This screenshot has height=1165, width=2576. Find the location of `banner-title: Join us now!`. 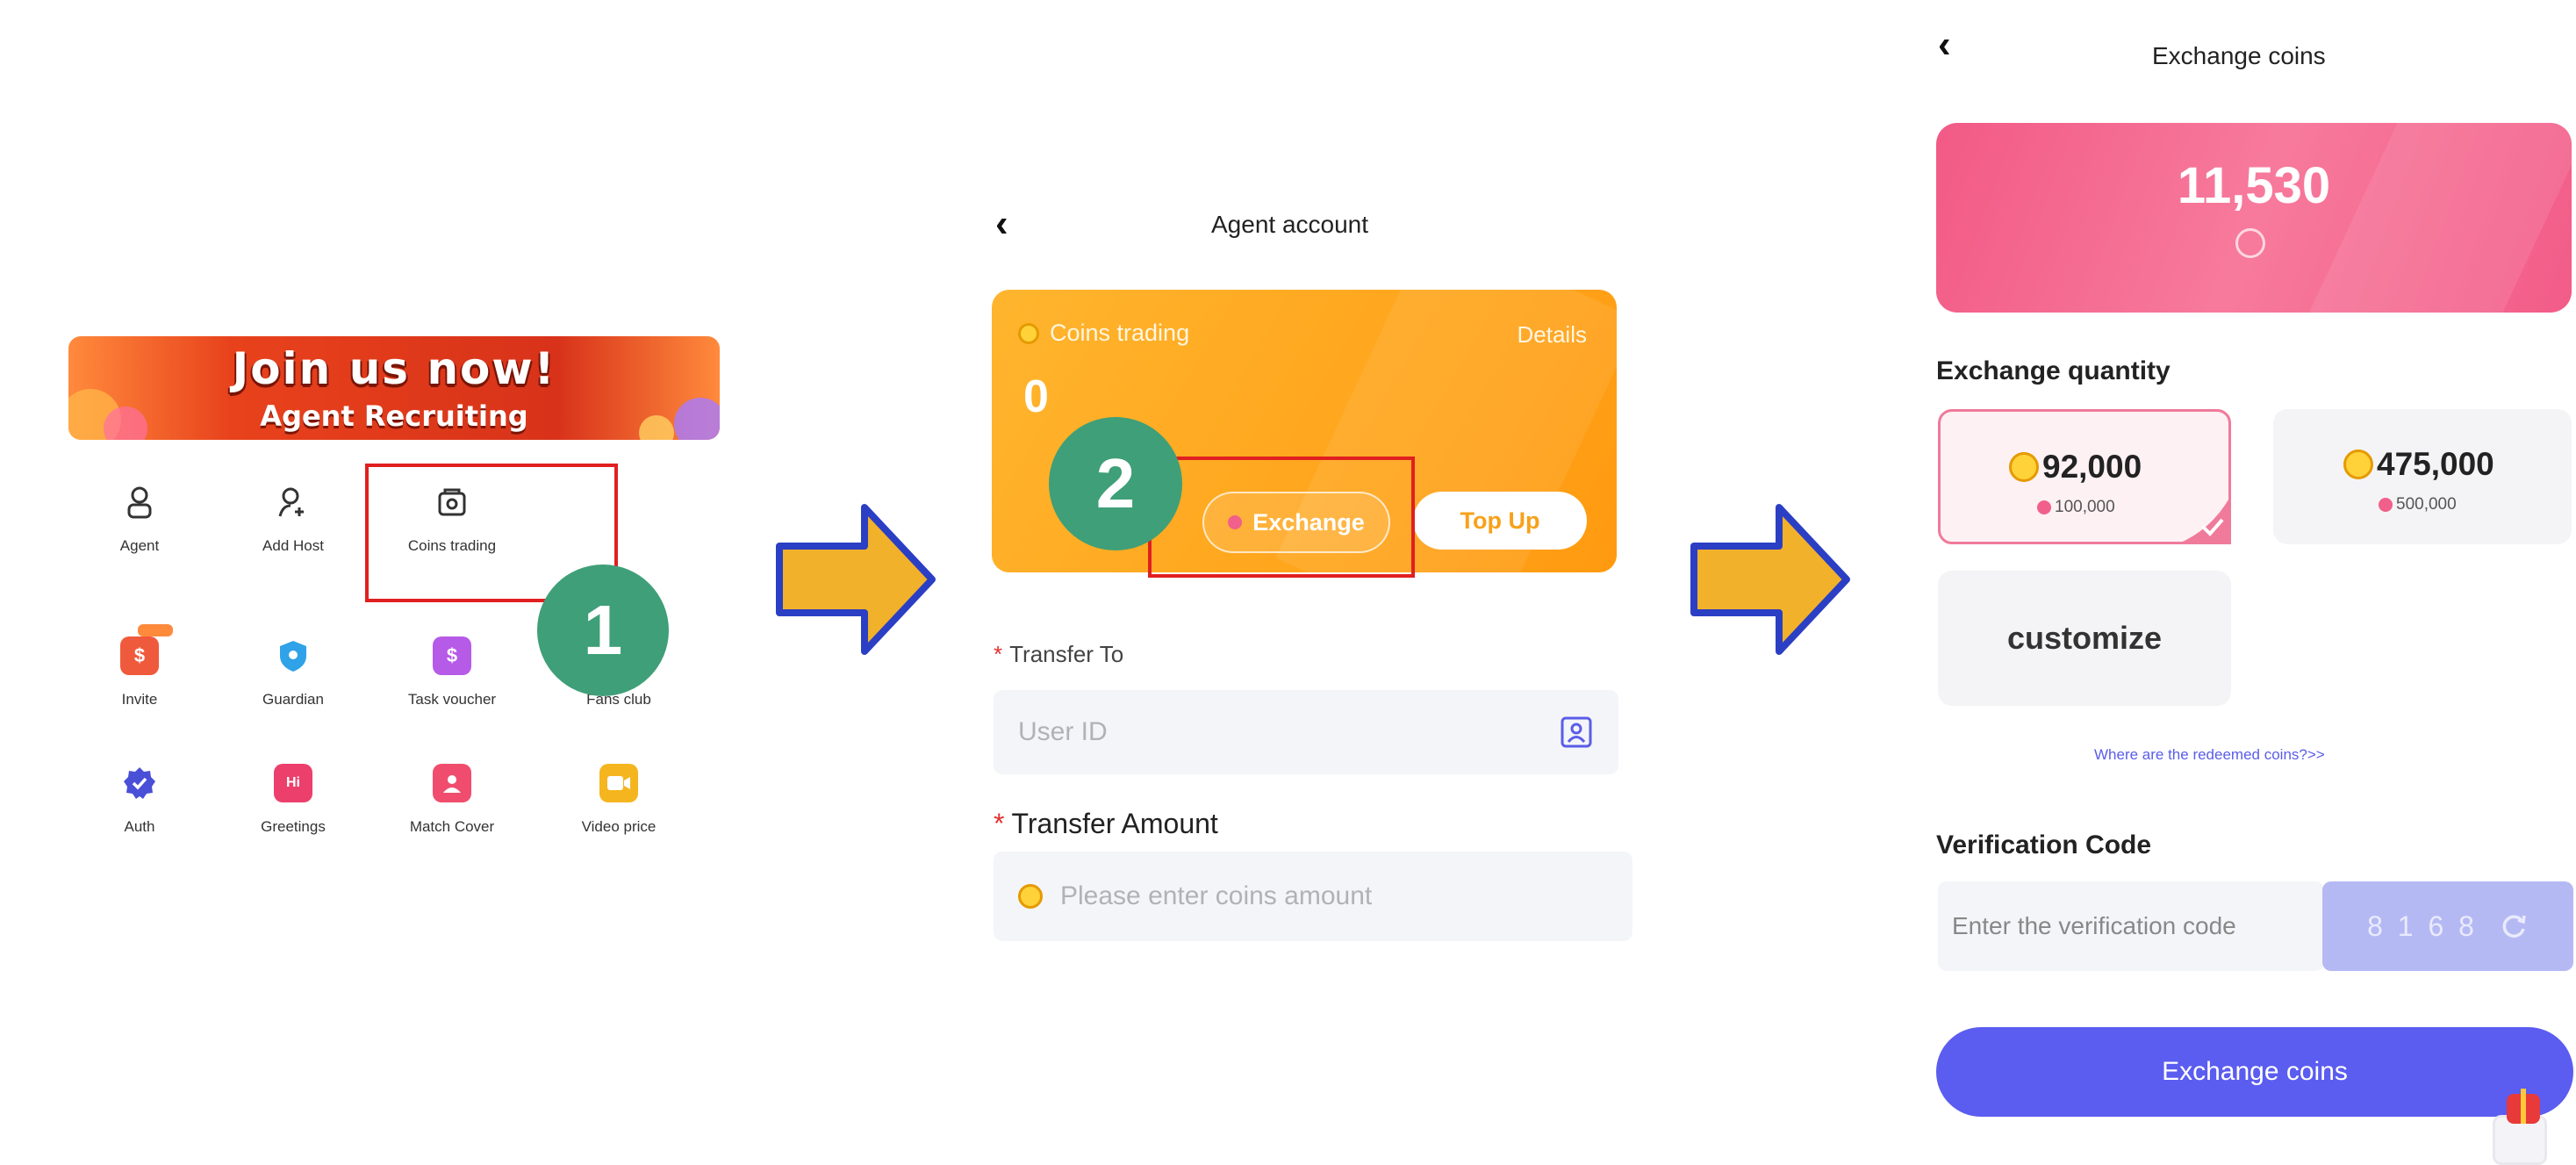

banner-title: Join us now! is located at coordinates (394, 368).